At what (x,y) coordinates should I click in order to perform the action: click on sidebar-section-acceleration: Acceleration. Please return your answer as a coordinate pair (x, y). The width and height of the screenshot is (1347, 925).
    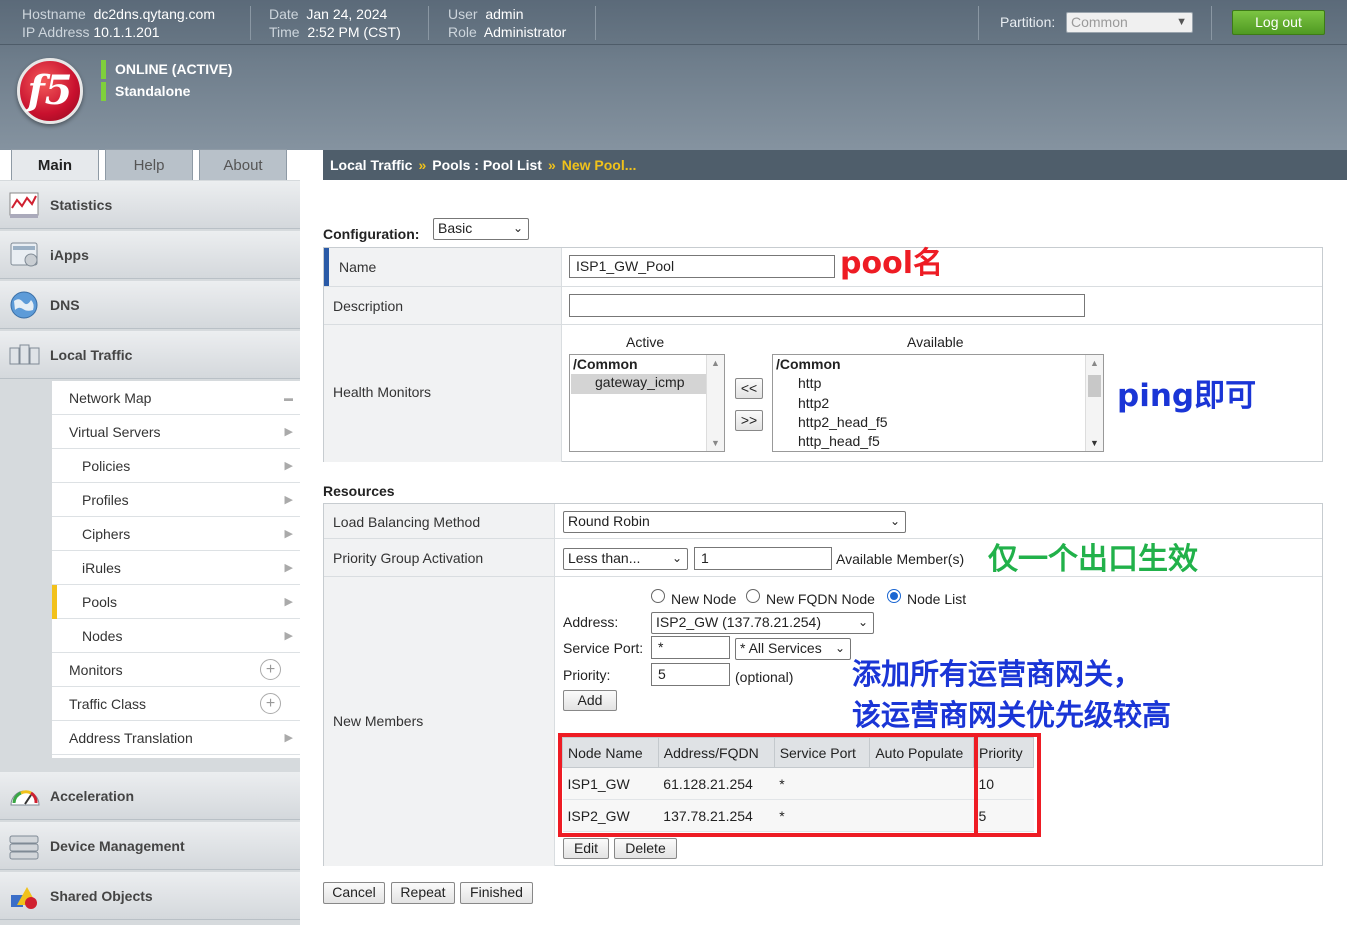
    Looking at the image, I should click on (150, 796).